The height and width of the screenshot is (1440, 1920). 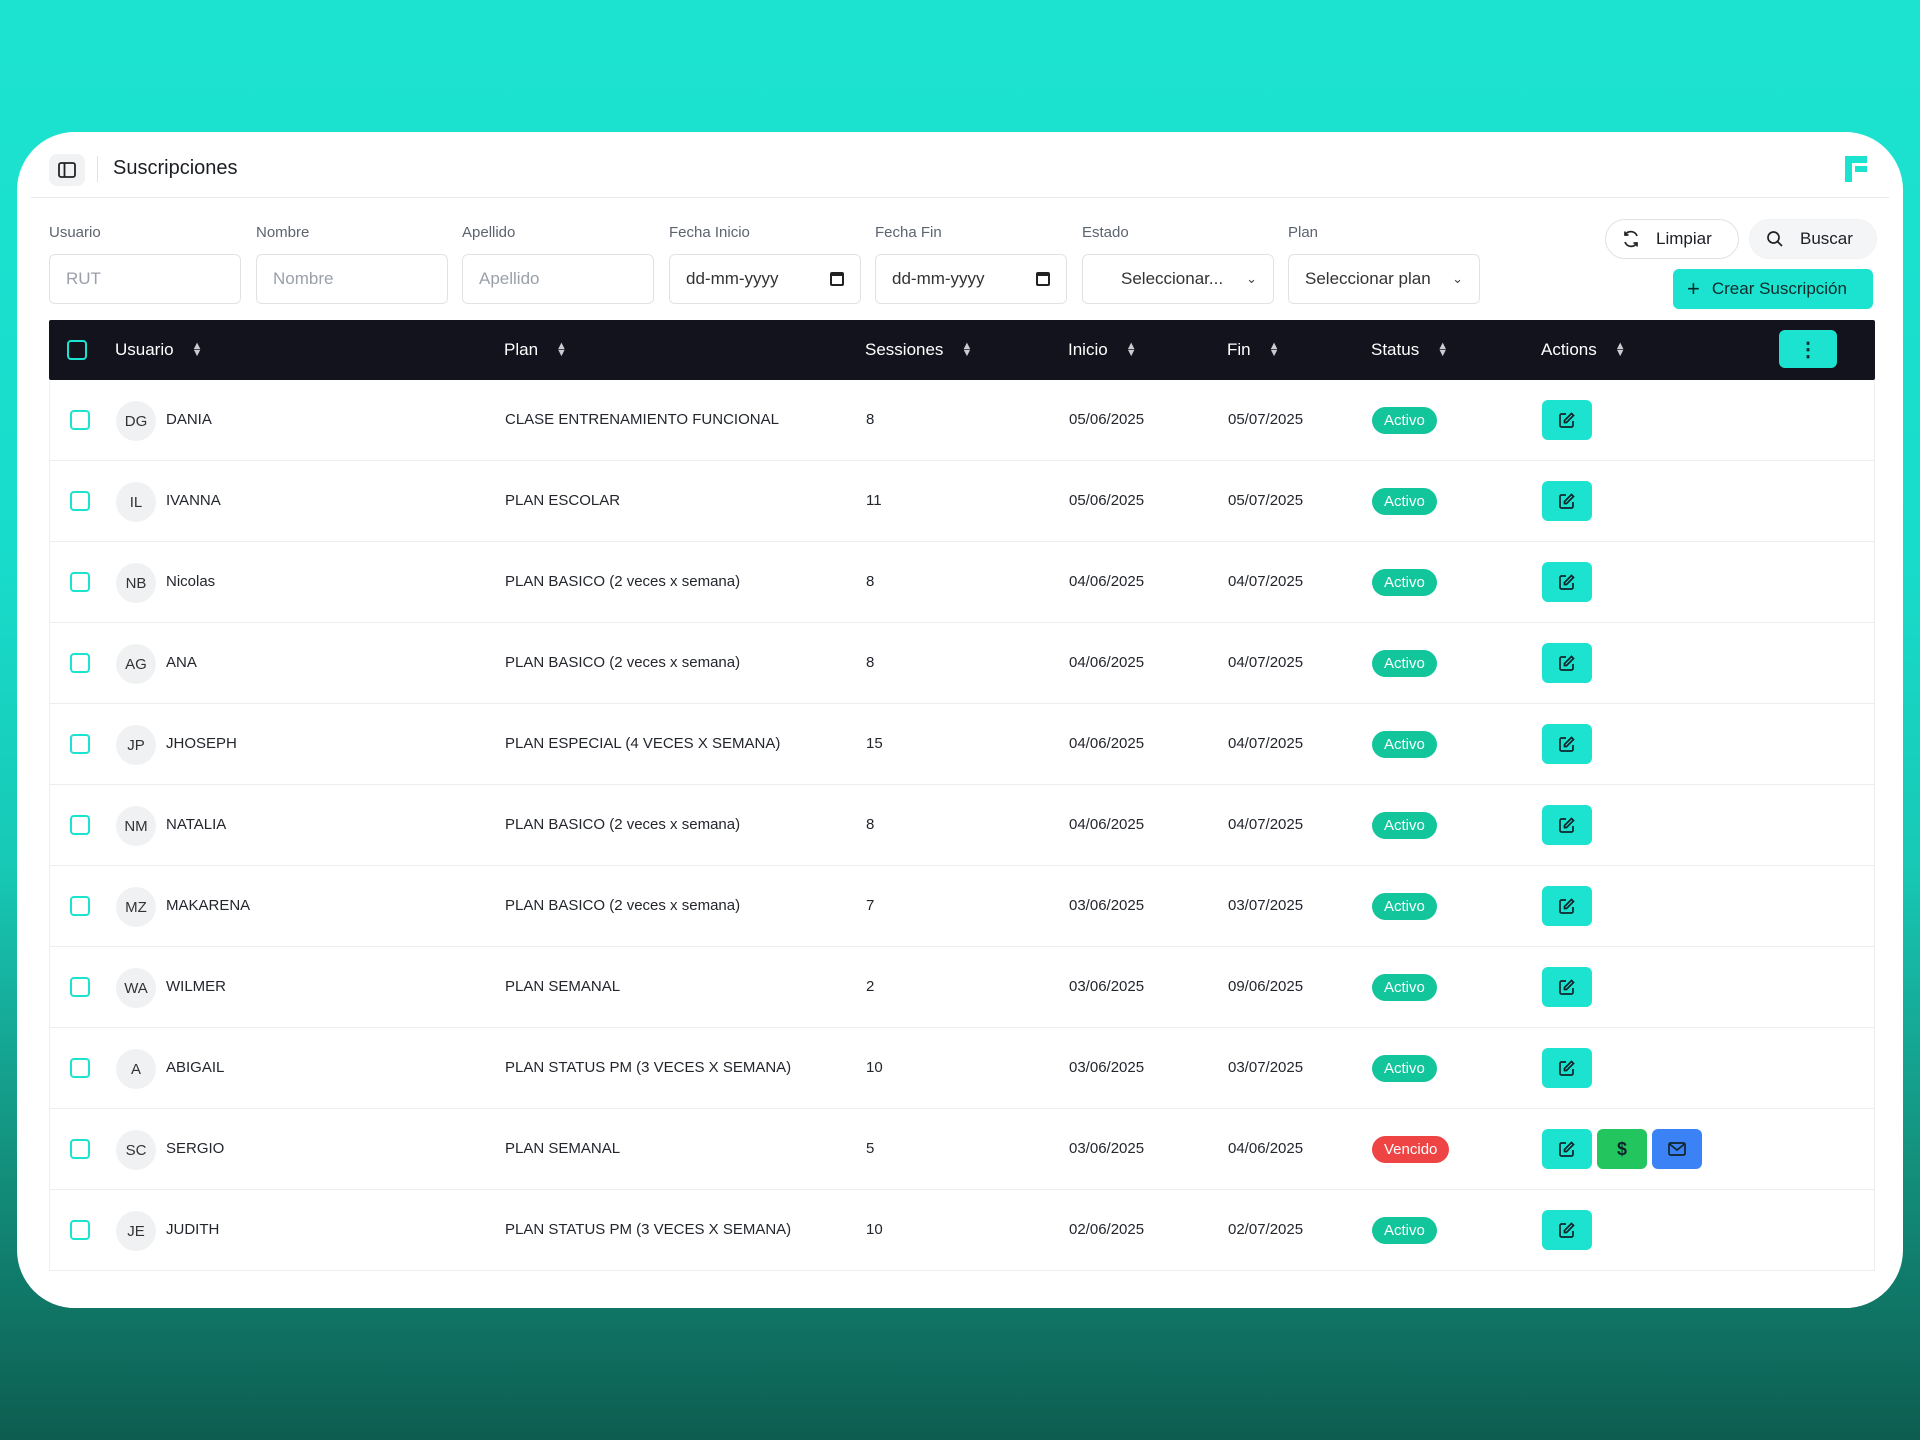 What do you see at coordinates (1813, 239) in the screenshot?
I see `buscar-button: Buscar` at bounding box center [1813, 239].